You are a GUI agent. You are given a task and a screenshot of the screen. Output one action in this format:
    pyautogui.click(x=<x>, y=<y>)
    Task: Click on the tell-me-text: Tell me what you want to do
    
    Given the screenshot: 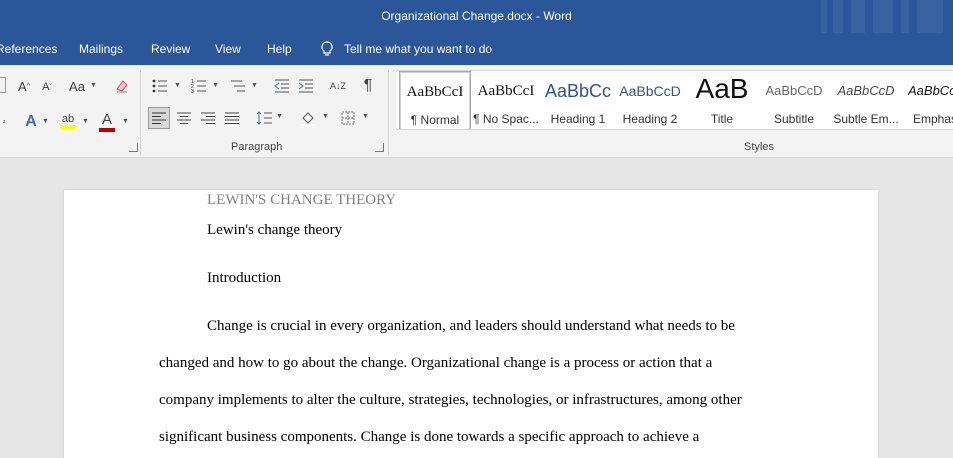 What is the action you would take?
    pyautogui.click(x=418, y=49)
    